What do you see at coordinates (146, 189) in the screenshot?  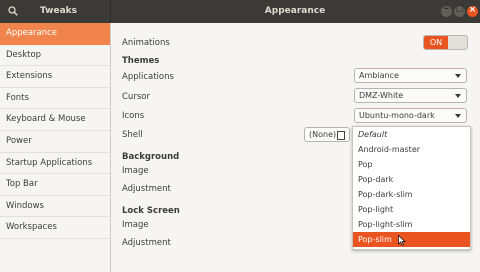 I see `background-adjustment-label: Adjustment` at bounding box center [146, 189].